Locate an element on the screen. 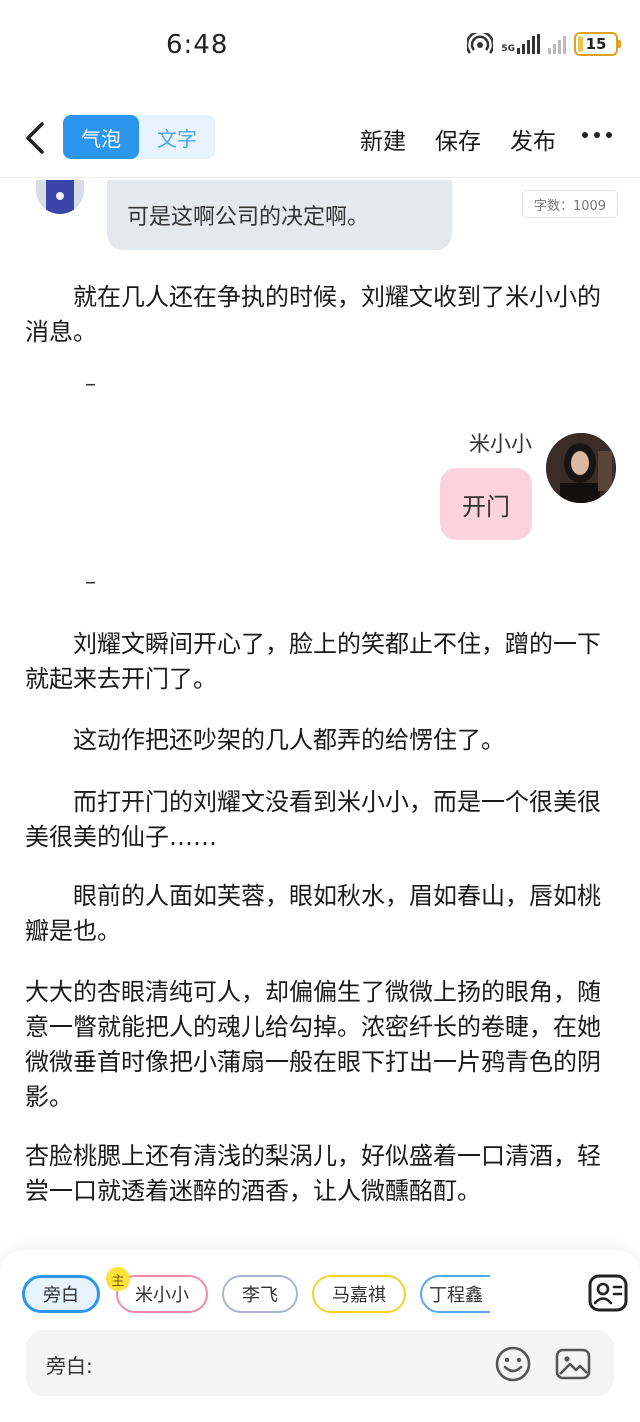 The image size is (640, 1422). narration-paragraph: 就在几人还在争执的时候，刘耀文收到了米小小的消息。 is located at coordinates (320, 315).